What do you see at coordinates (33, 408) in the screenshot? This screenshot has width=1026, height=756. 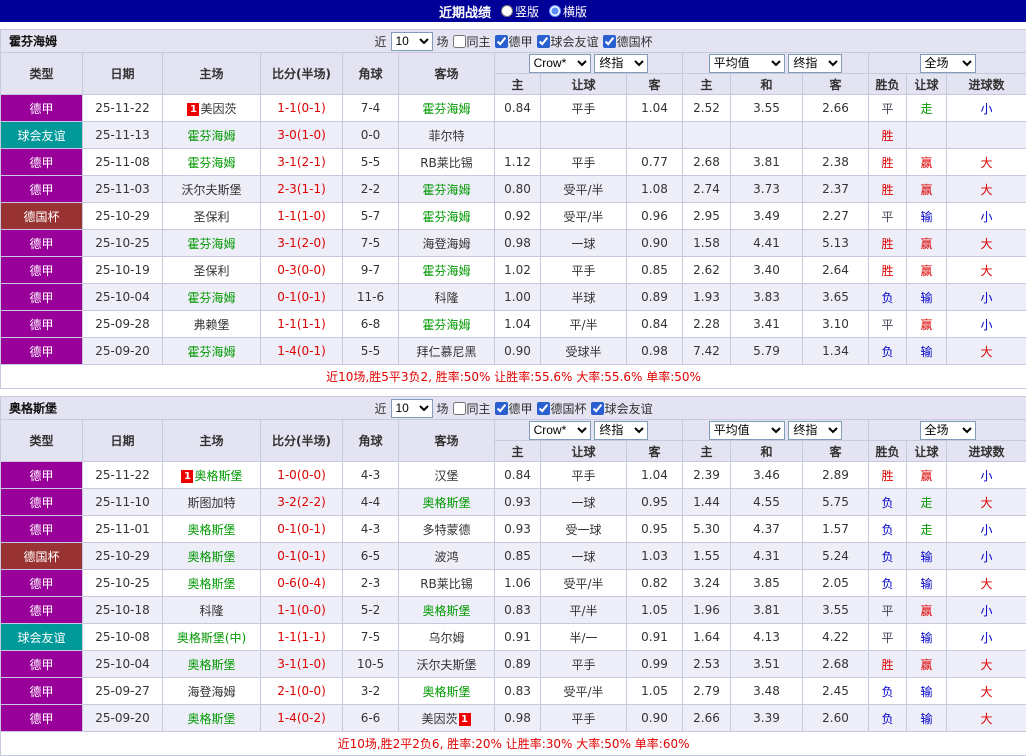 I see `team-name: 奥格斯堡` at bounding box center [33, 408].